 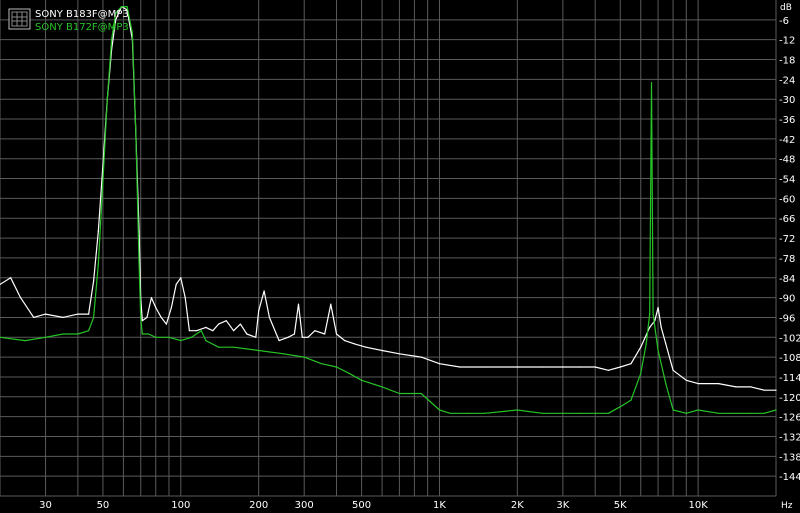 What do you see at coordinates (787, 299) in the screenshot?
I see `y-tick-label: -90` at bounding box center [787, 299].